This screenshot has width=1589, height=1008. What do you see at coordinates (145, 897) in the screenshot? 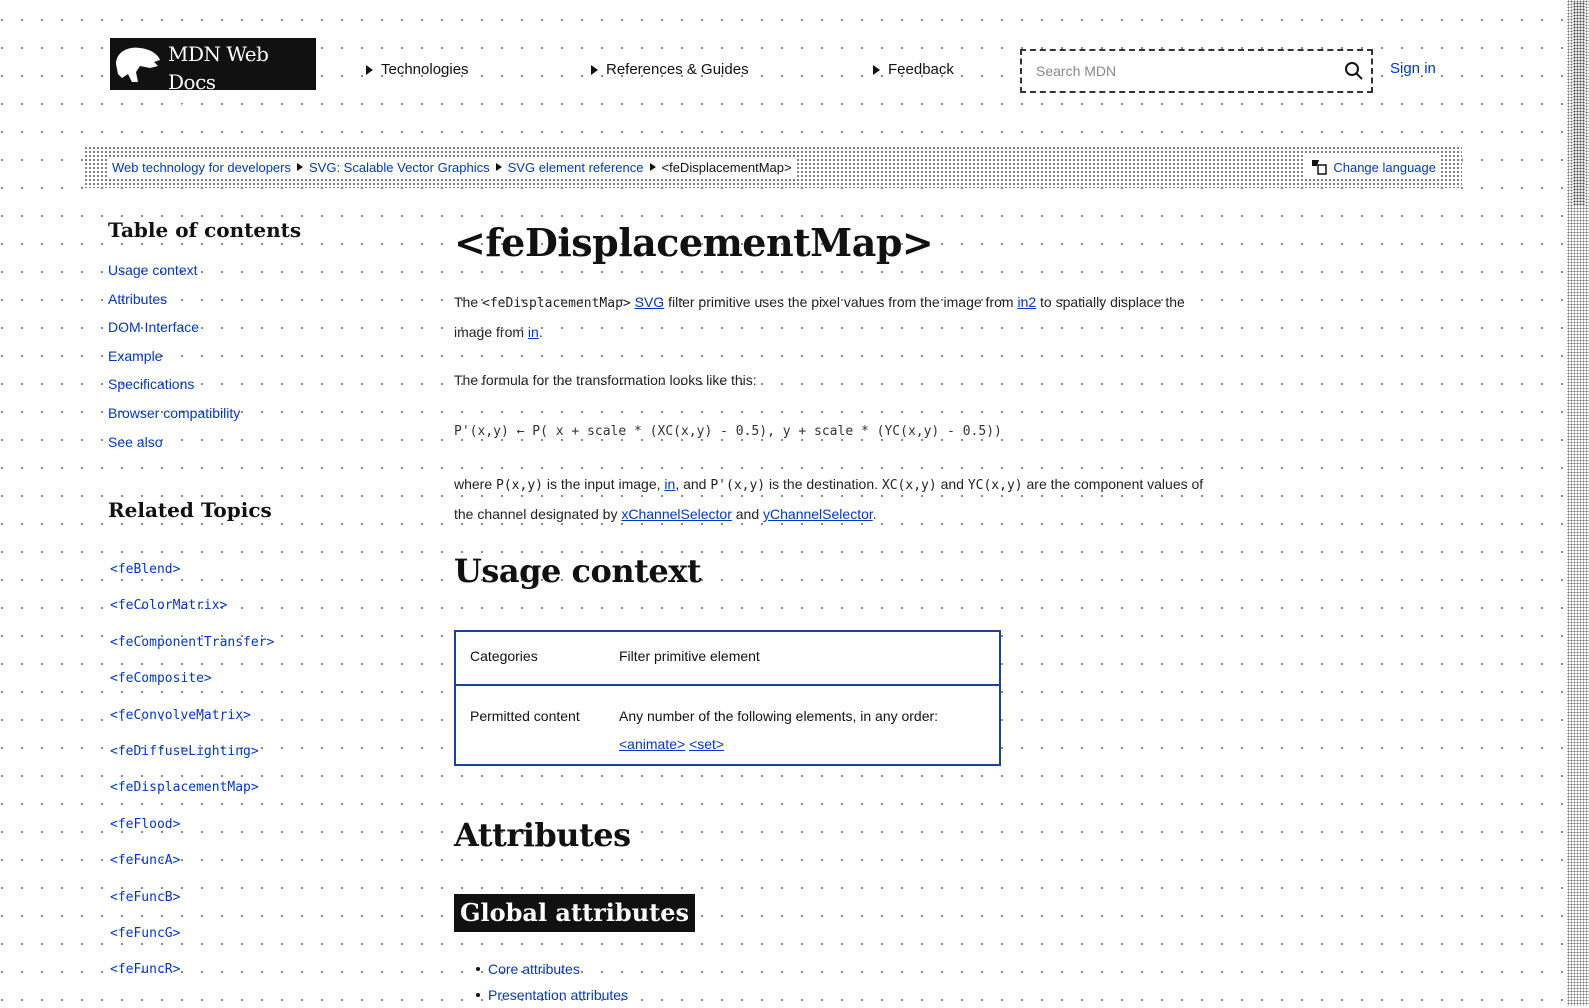
I see `related-link: <feFuncB>` at bounding box center [145, 897].